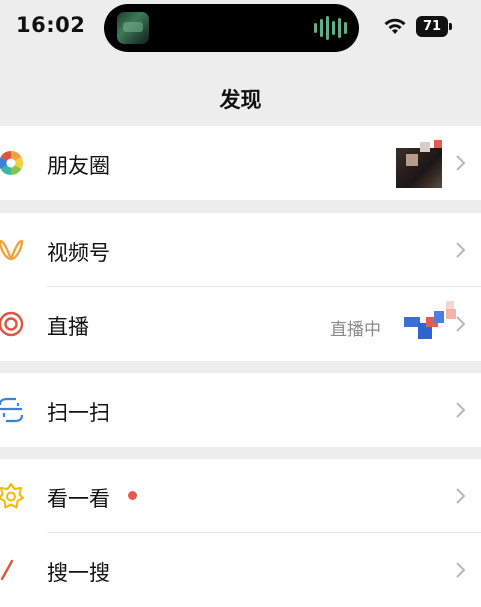 This screenshot has width=481, height=607. I want to click on battery-indicator: 71, so click(434, 26).